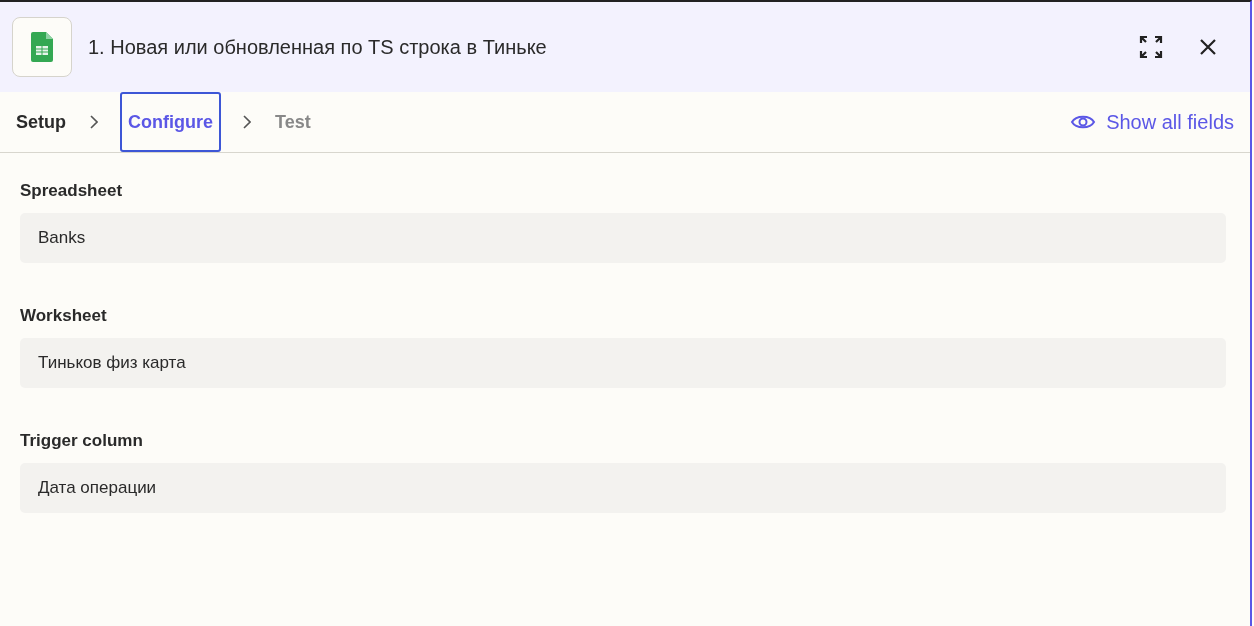 Image resolution: width=1254 pixels, height=626 pixels. Describe the element at coordinates (42, 47) in the screenshot. I see `spreadsheet-app-icon` at that location.